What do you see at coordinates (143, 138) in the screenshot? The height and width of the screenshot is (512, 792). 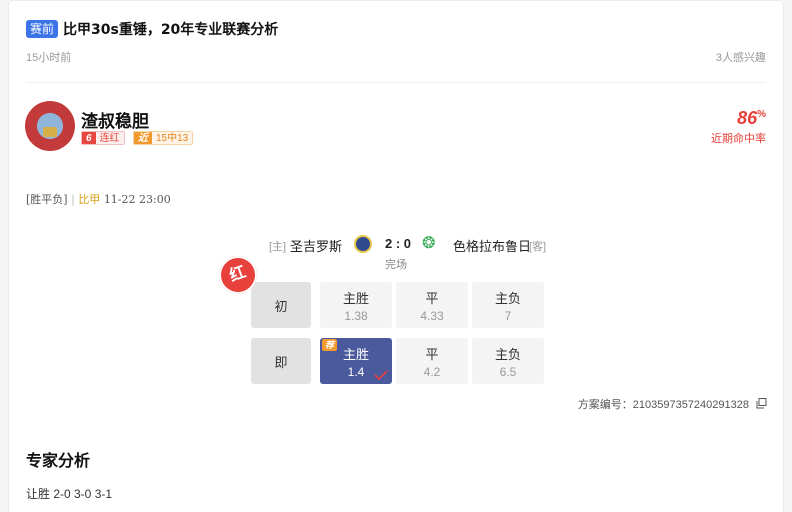 I see `recent-prefix: 近` at bounding box center [143, 138].